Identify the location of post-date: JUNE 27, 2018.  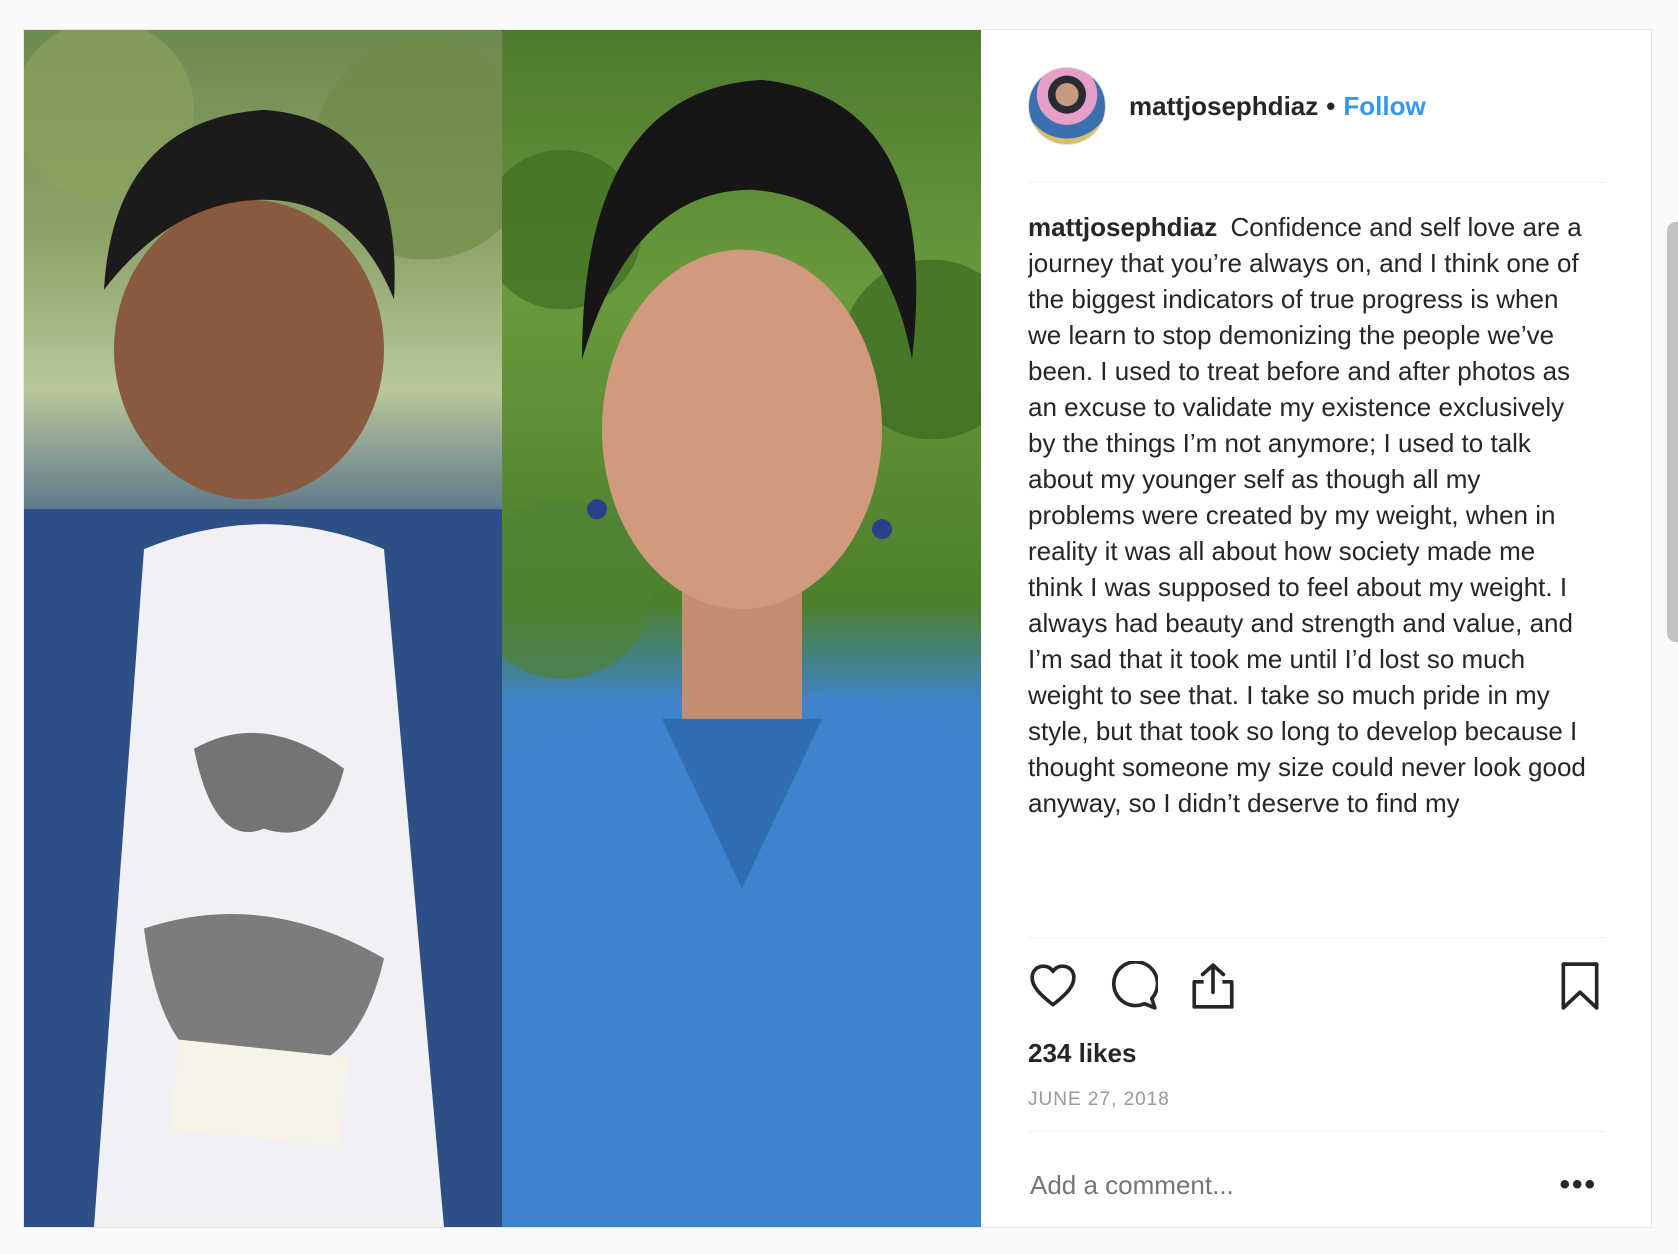
(1316, 1110).